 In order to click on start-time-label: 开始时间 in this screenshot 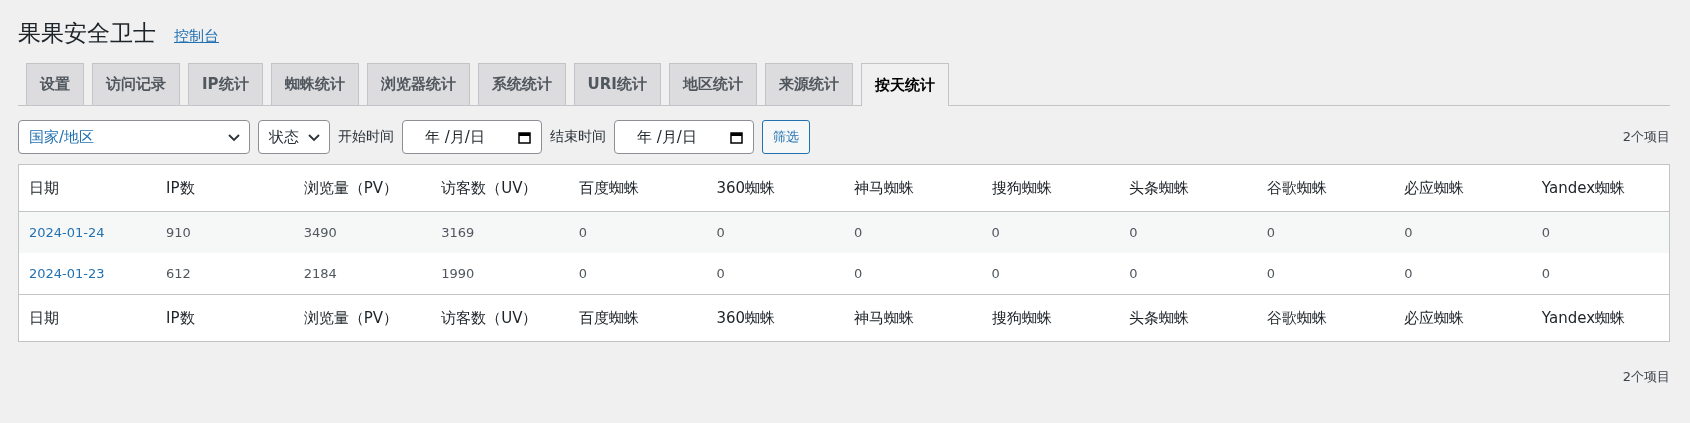, I will do `click(366, 137)`.